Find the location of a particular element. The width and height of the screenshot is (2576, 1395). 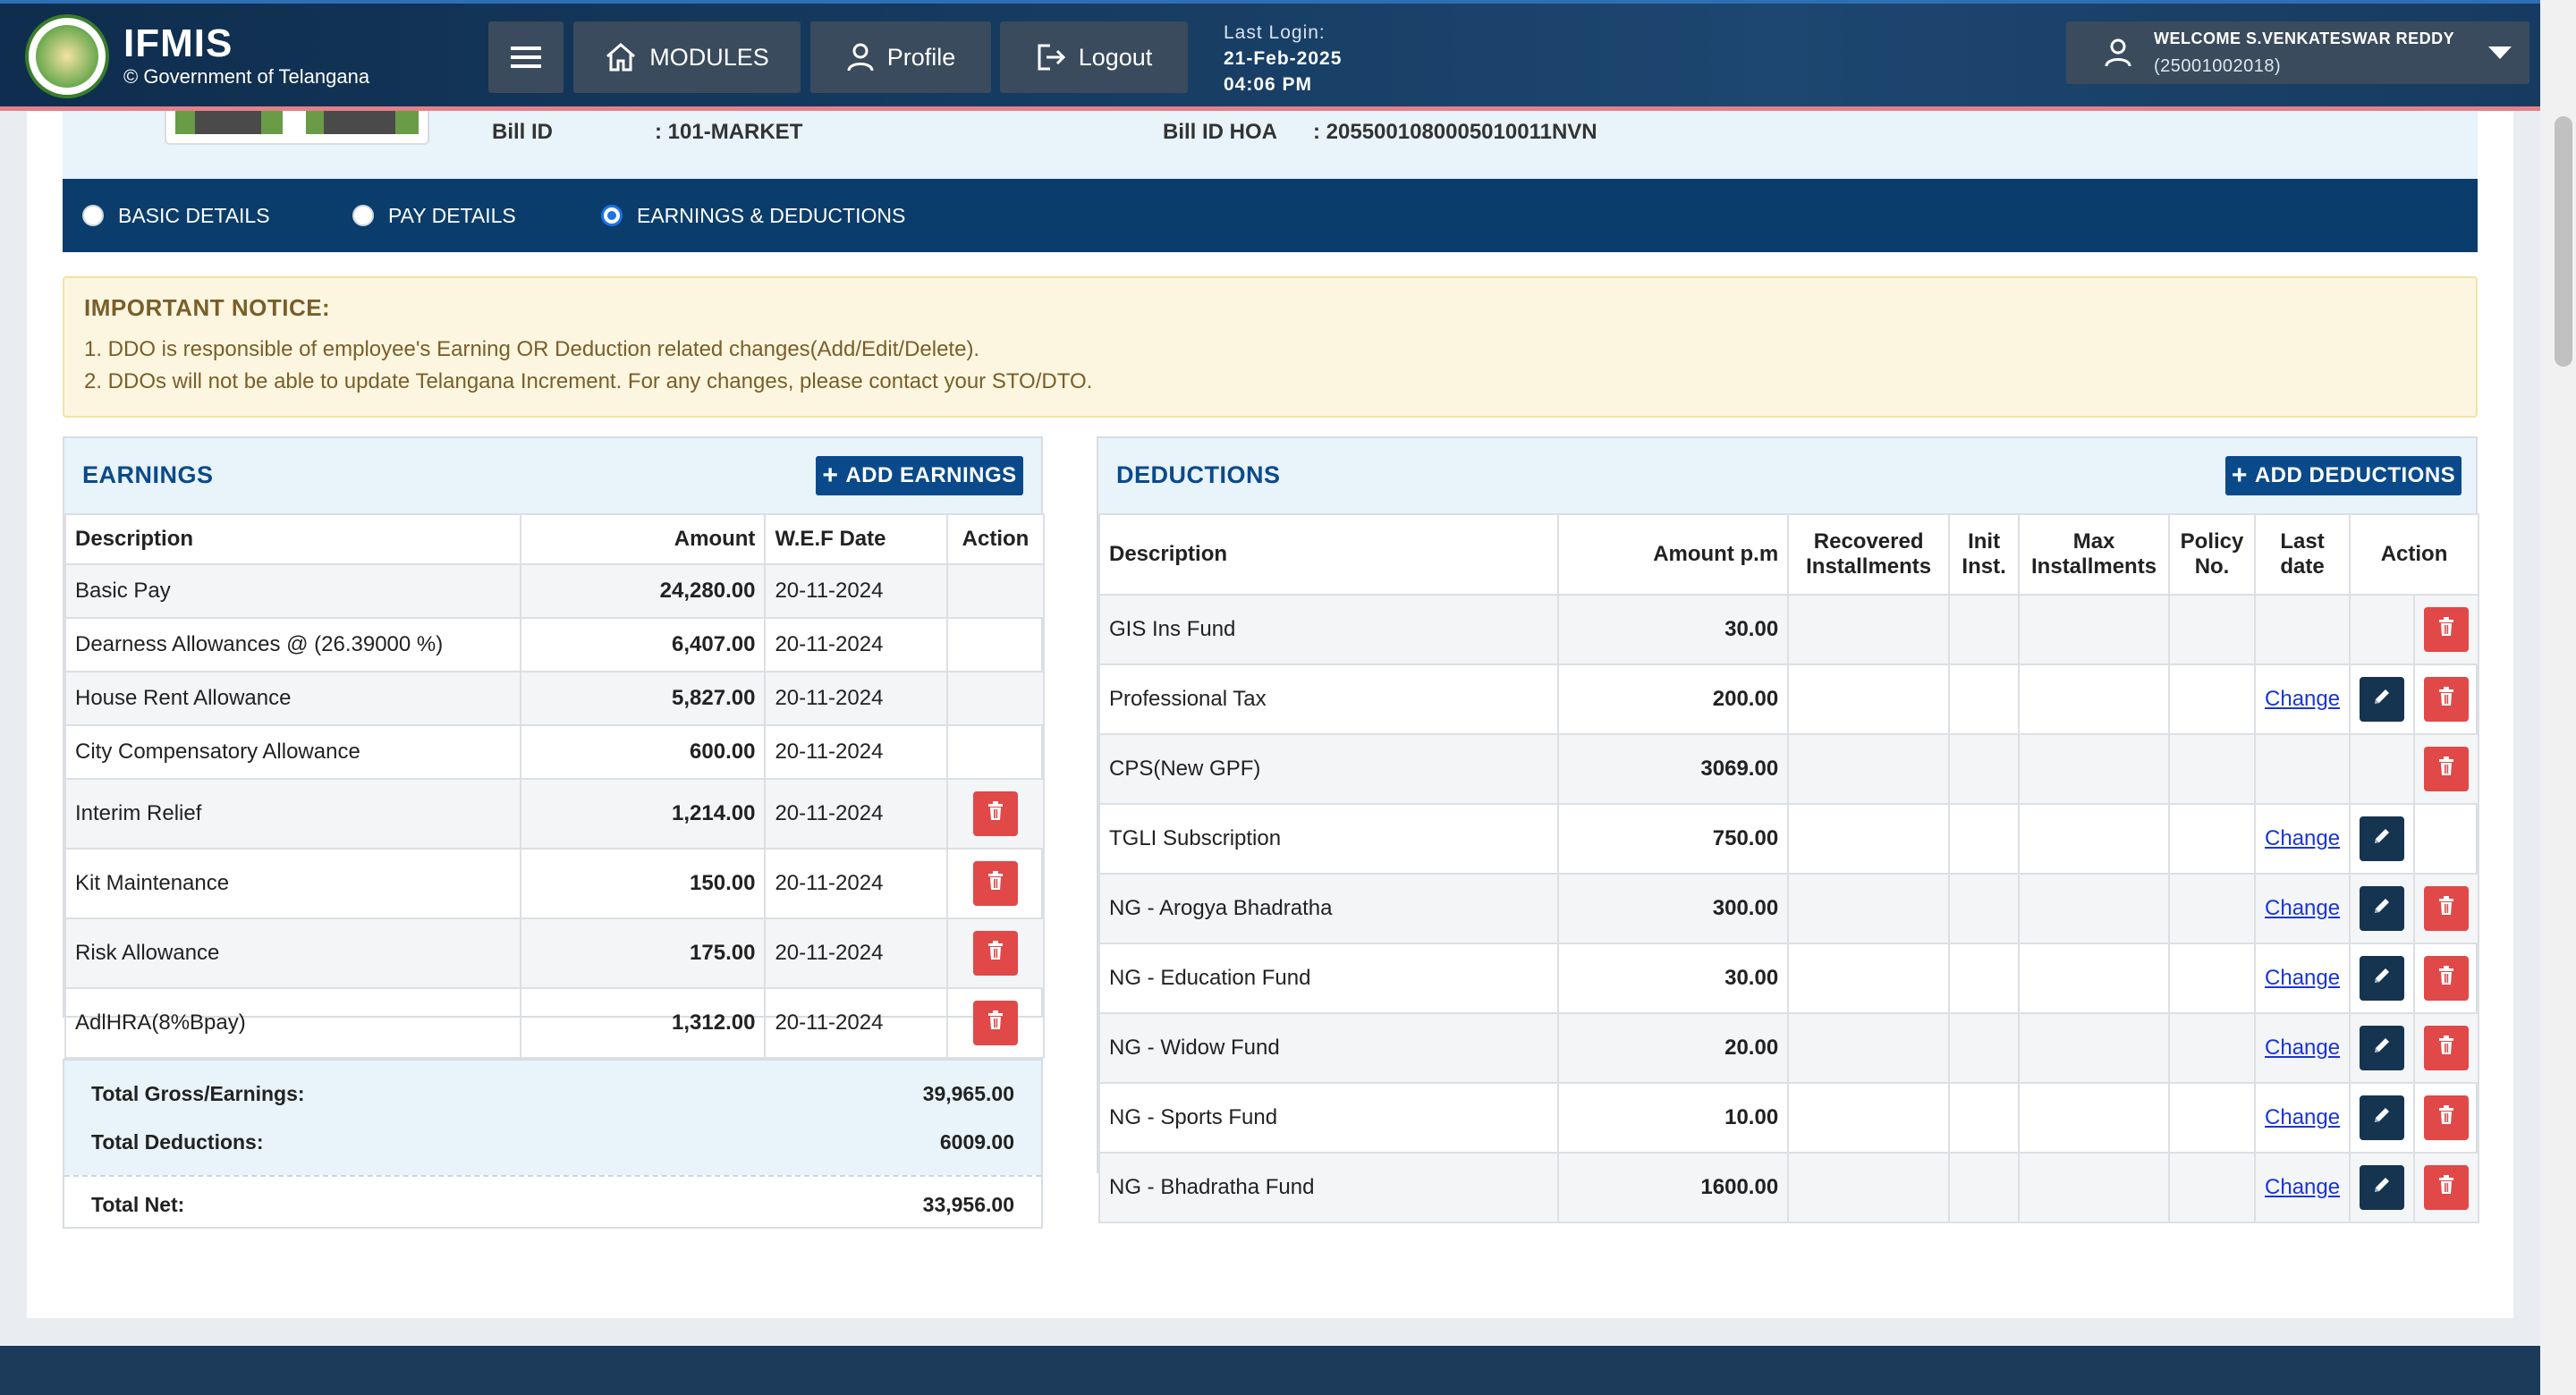

page-scrollbar is located at coordinates (2558, 697).